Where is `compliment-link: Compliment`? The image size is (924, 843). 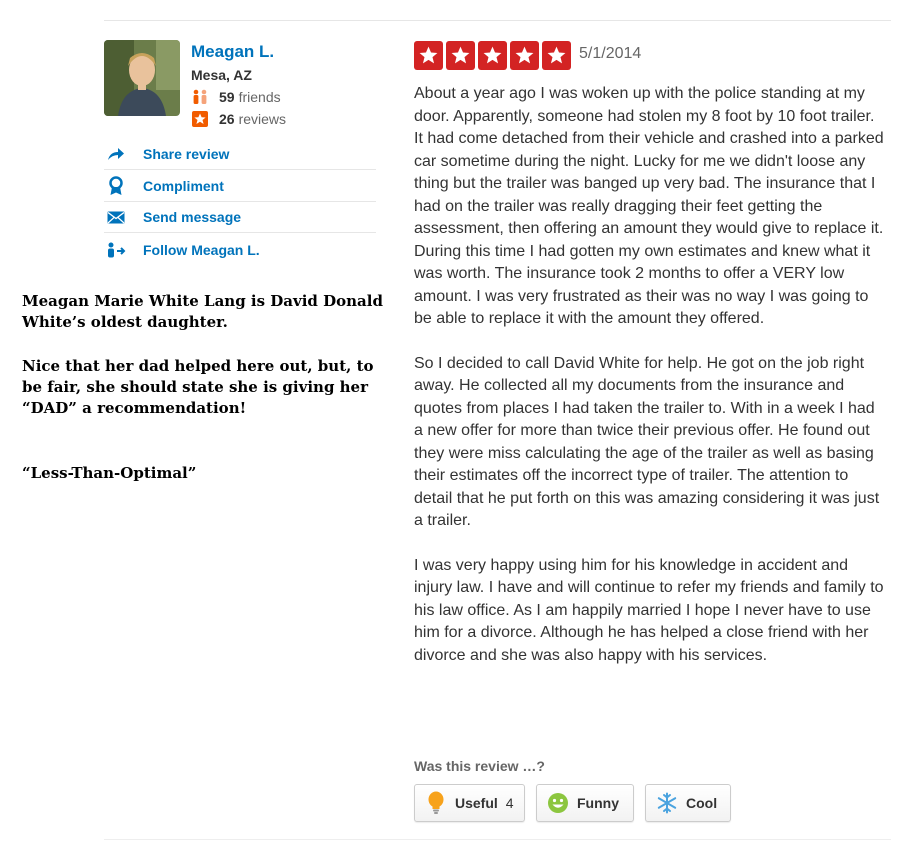
compliment-link: Compliment is located at coordinates (240, 186).